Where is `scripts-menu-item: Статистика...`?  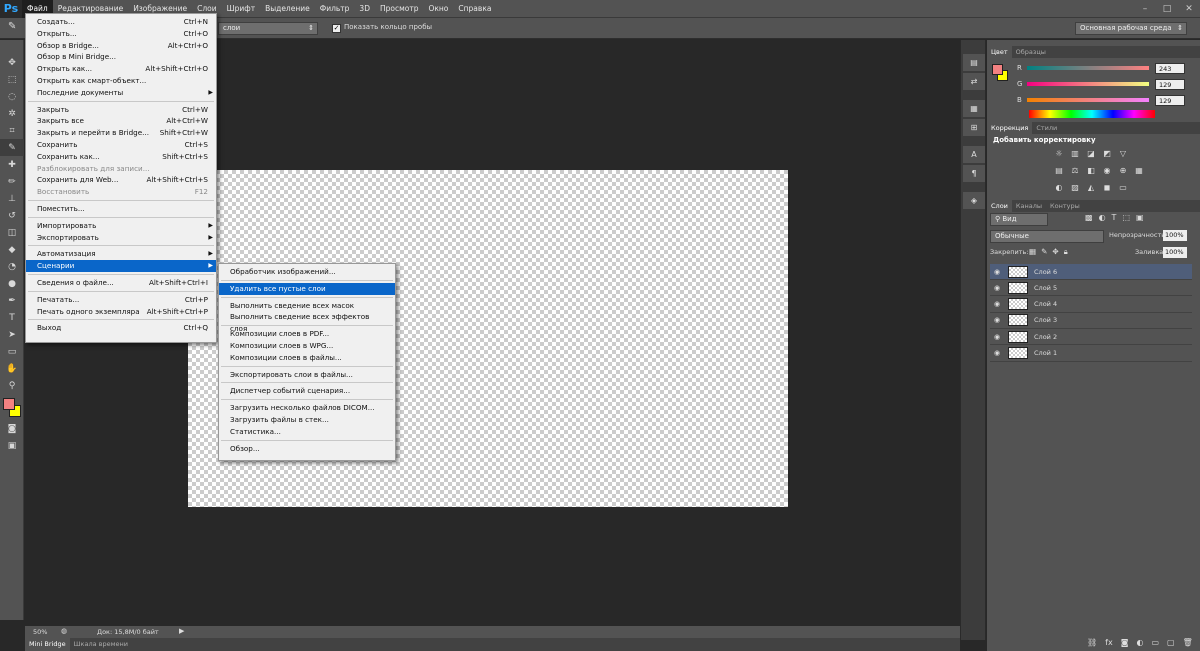
scripts-menu-item: Статистика... is located at coordinates (307, 432).